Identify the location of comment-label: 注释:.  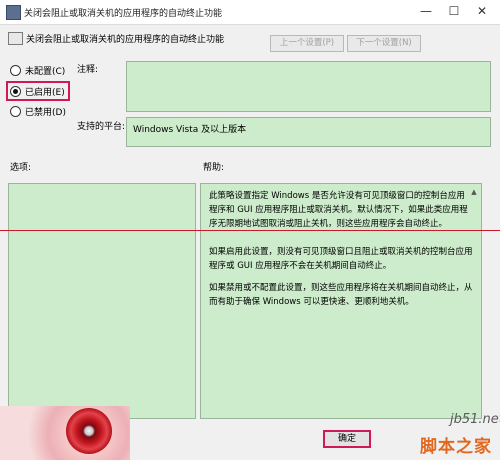
(88, 70).